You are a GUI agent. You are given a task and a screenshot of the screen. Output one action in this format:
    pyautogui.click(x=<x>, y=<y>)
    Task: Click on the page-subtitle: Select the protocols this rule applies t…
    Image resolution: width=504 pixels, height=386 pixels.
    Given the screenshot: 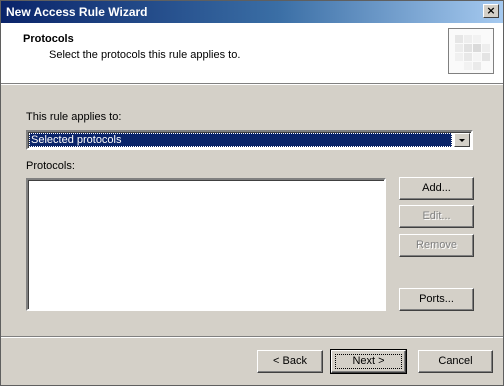 What is the action you would take?
    pyautogui.click(x=145, y=55)
    